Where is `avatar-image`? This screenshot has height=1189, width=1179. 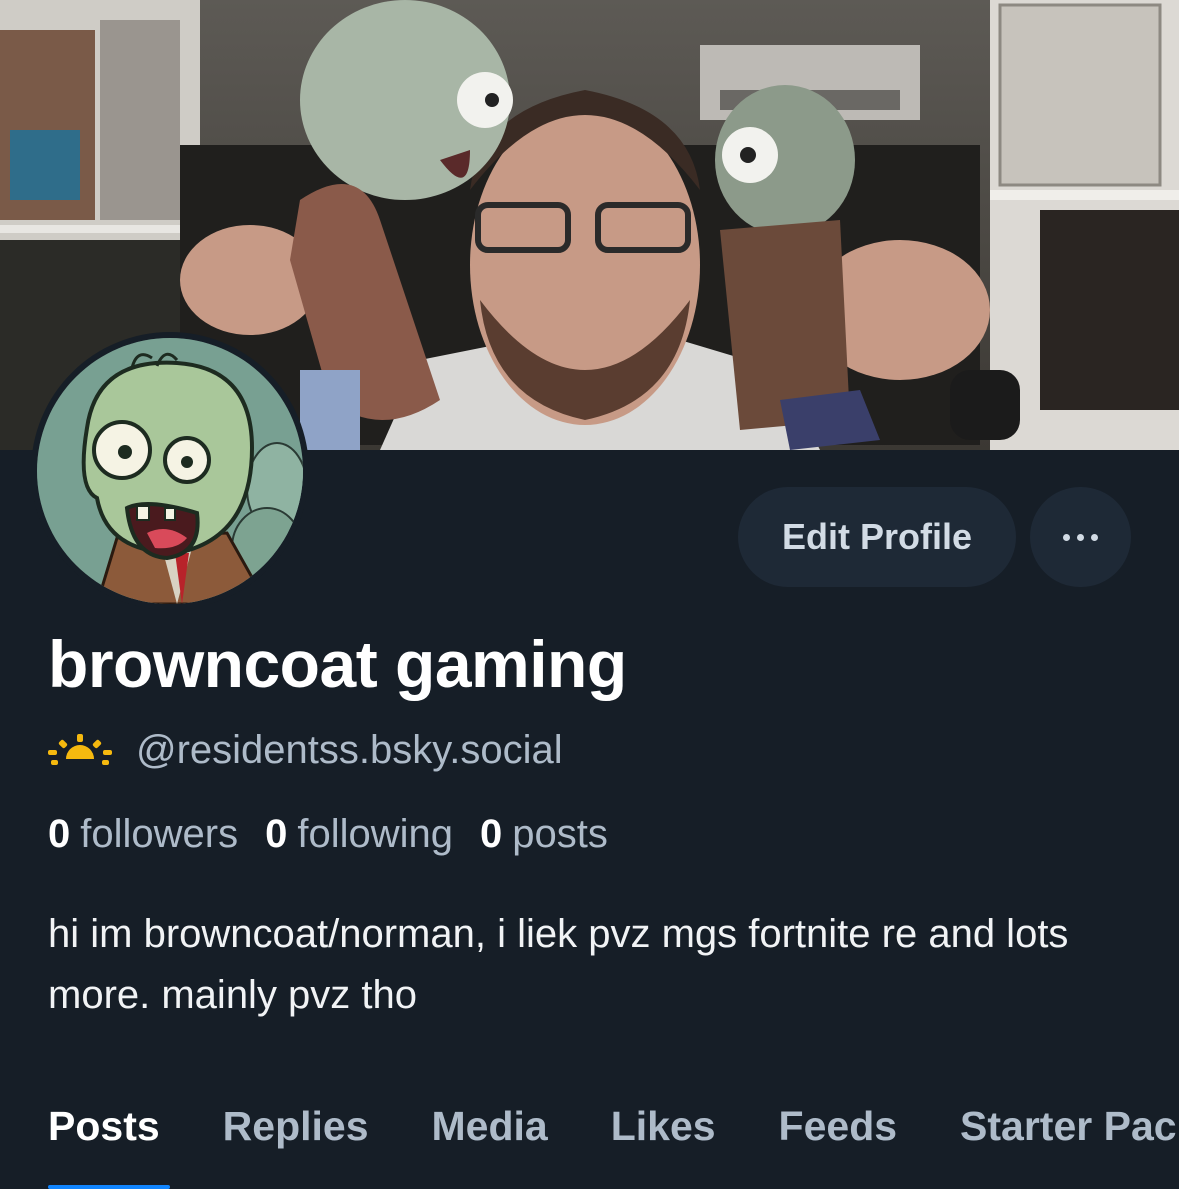
avatar-image is located at coordinates (170, 471).